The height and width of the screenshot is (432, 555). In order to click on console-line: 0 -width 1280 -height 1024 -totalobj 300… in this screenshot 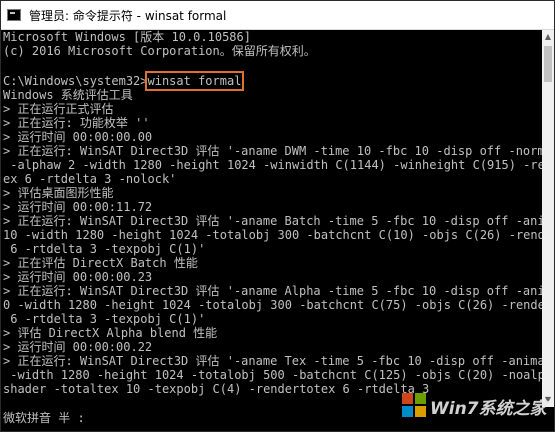, I will do `click(272, 305)`.